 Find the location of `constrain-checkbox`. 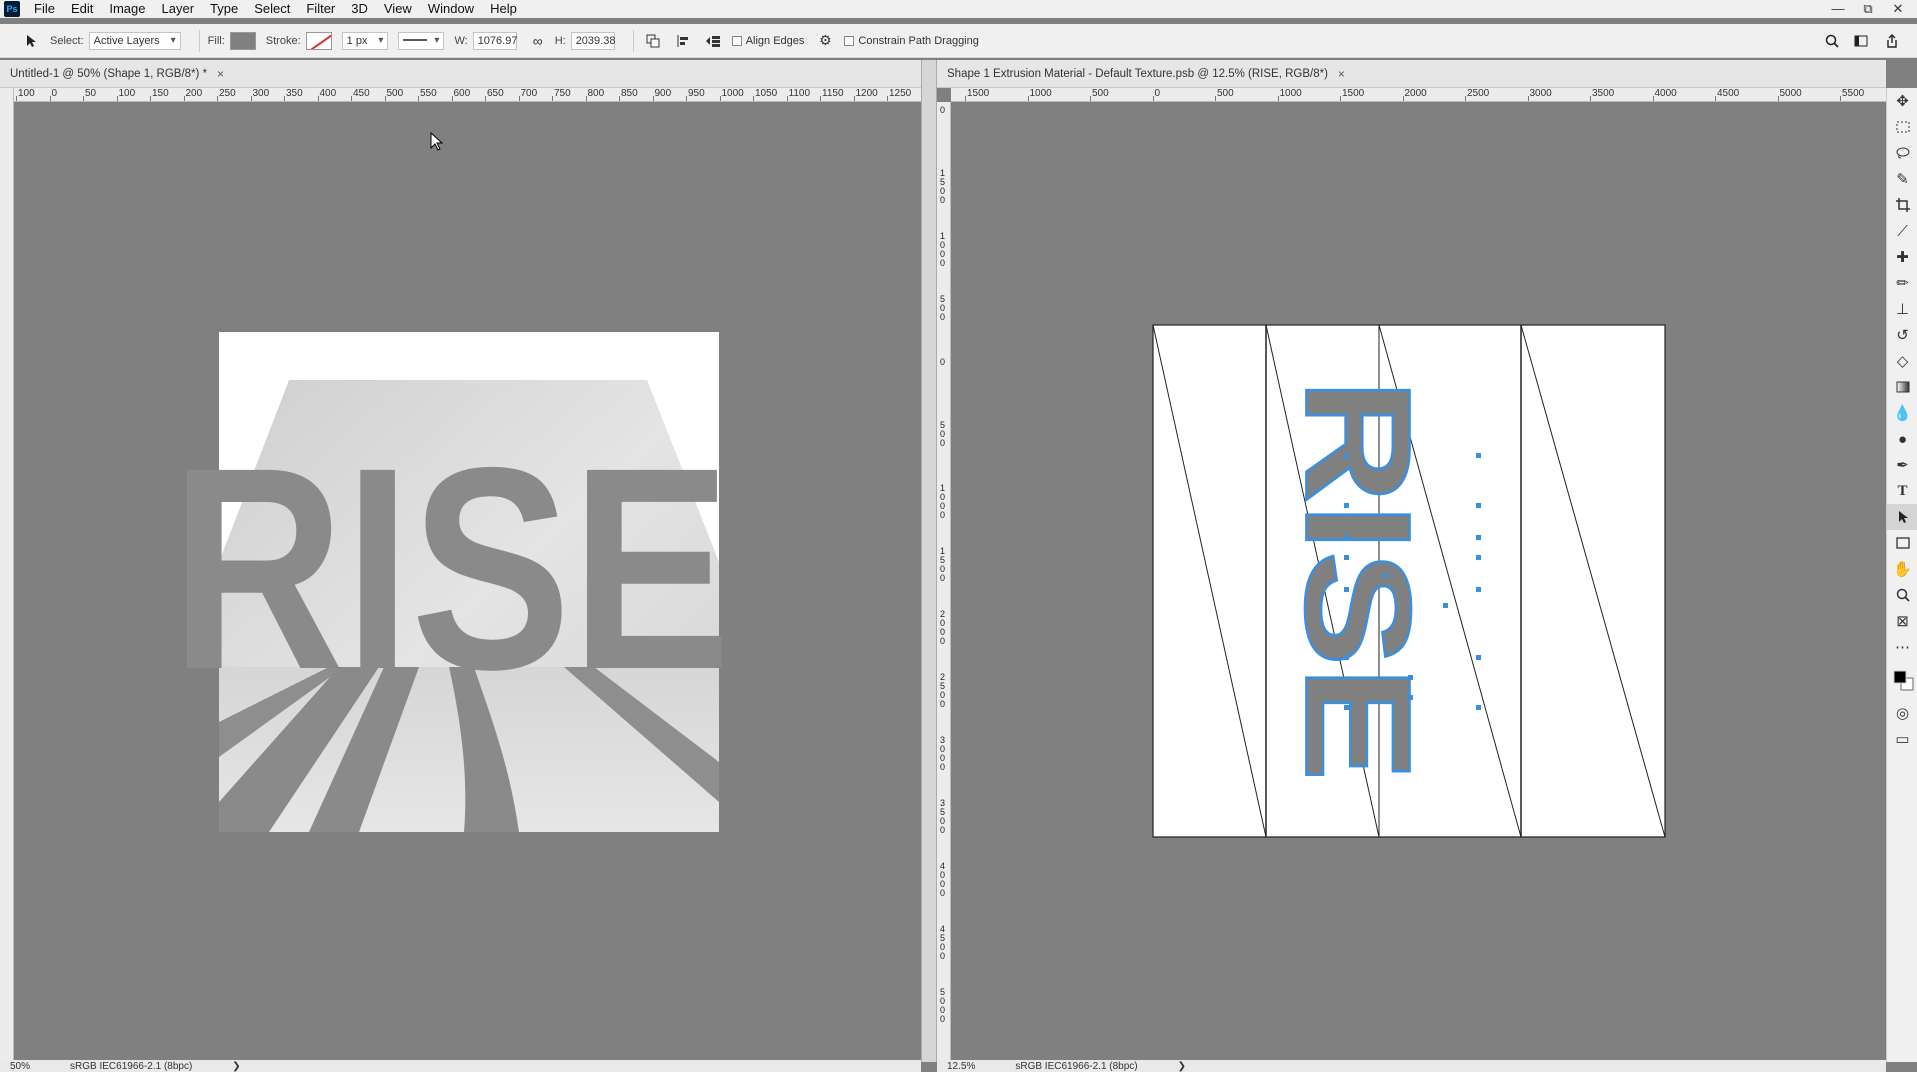

constrain-checkbox is located at coordinates (849, 40).